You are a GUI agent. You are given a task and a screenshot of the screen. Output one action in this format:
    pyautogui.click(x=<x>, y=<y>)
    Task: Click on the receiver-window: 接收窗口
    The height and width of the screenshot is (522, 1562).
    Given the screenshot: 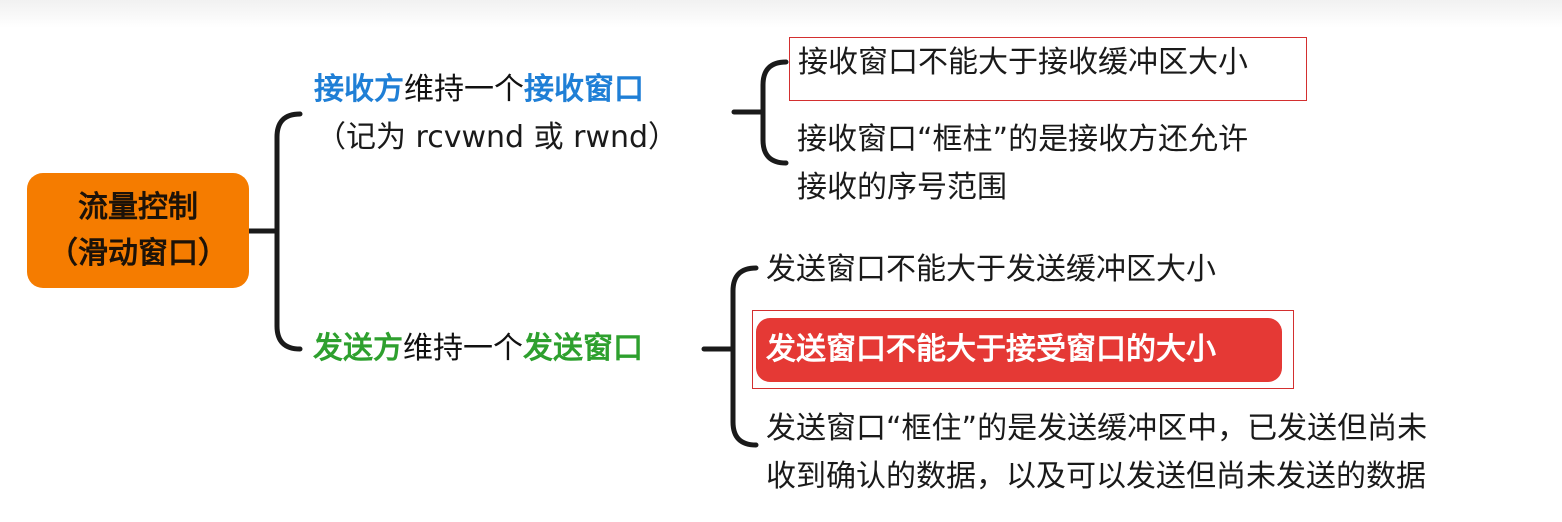 What is the action you would take?
    pyautogui.click(x=584, y=89)
    